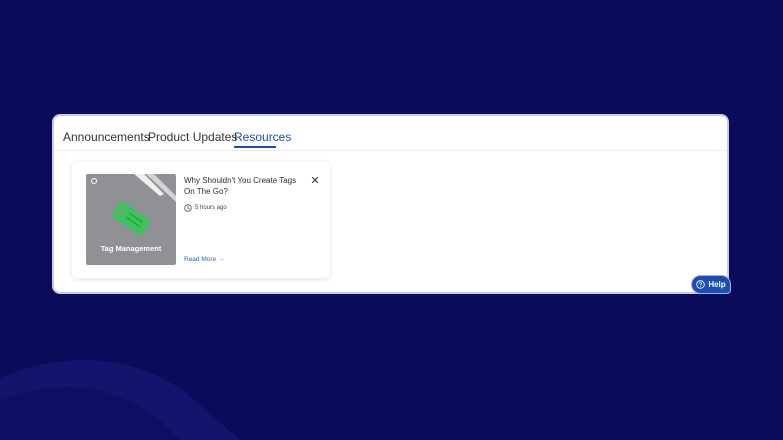  What do you see at coordinates (192, 137) in the screenshot?
I see `tab-product-updates: Product Updates` at bounding box center [192, 137].